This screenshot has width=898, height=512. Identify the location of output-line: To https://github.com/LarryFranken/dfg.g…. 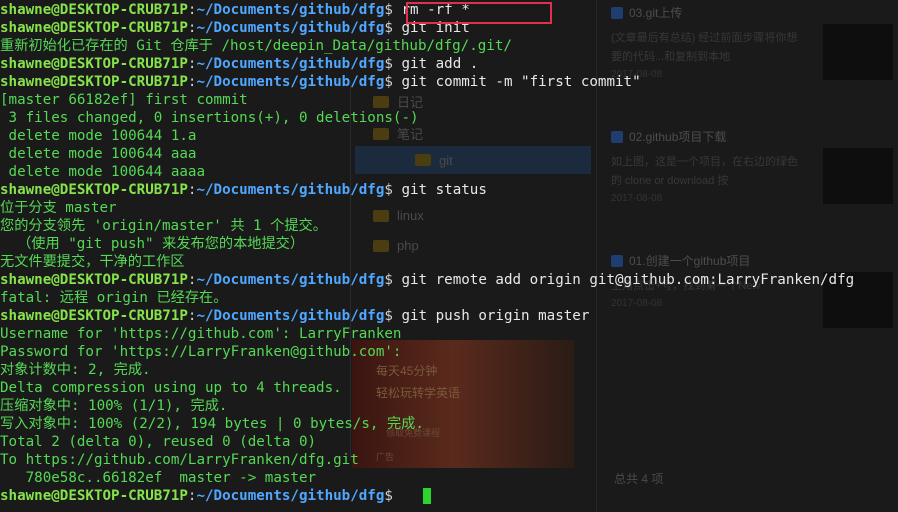
(179, 460).